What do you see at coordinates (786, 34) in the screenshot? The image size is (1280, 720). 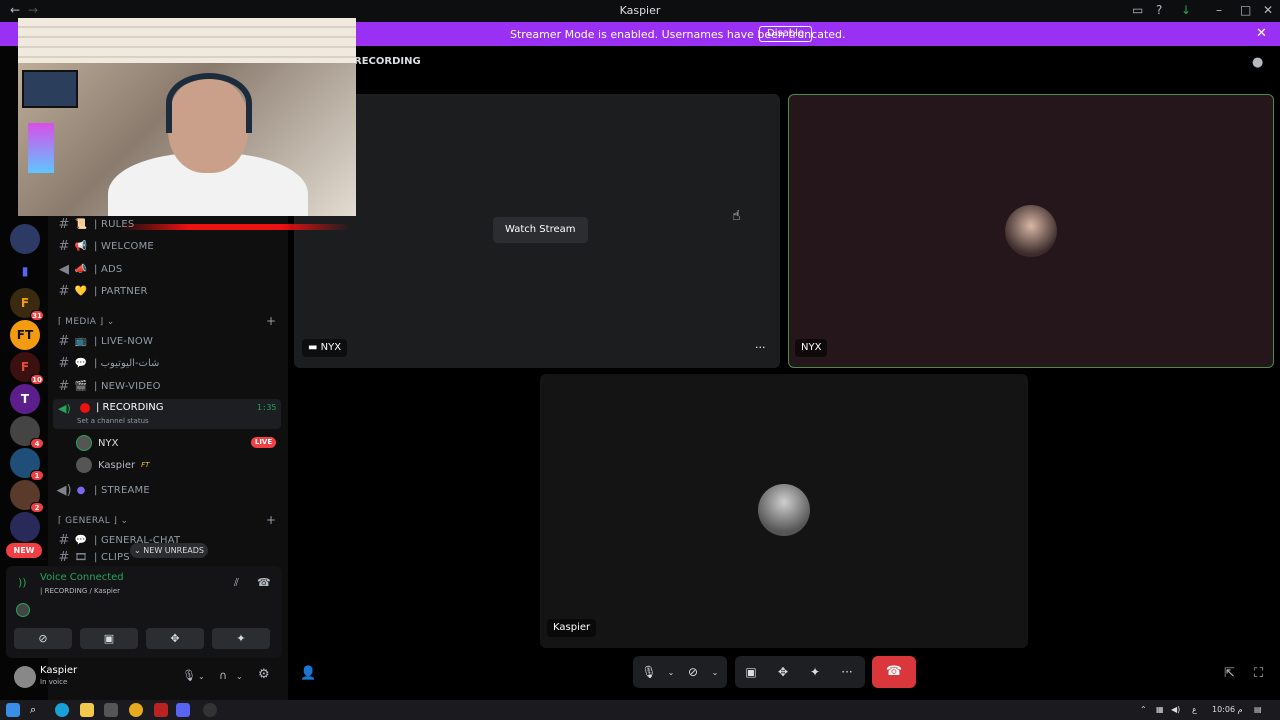 I see `disable-button: Disable` at bounding box center [786, 34].